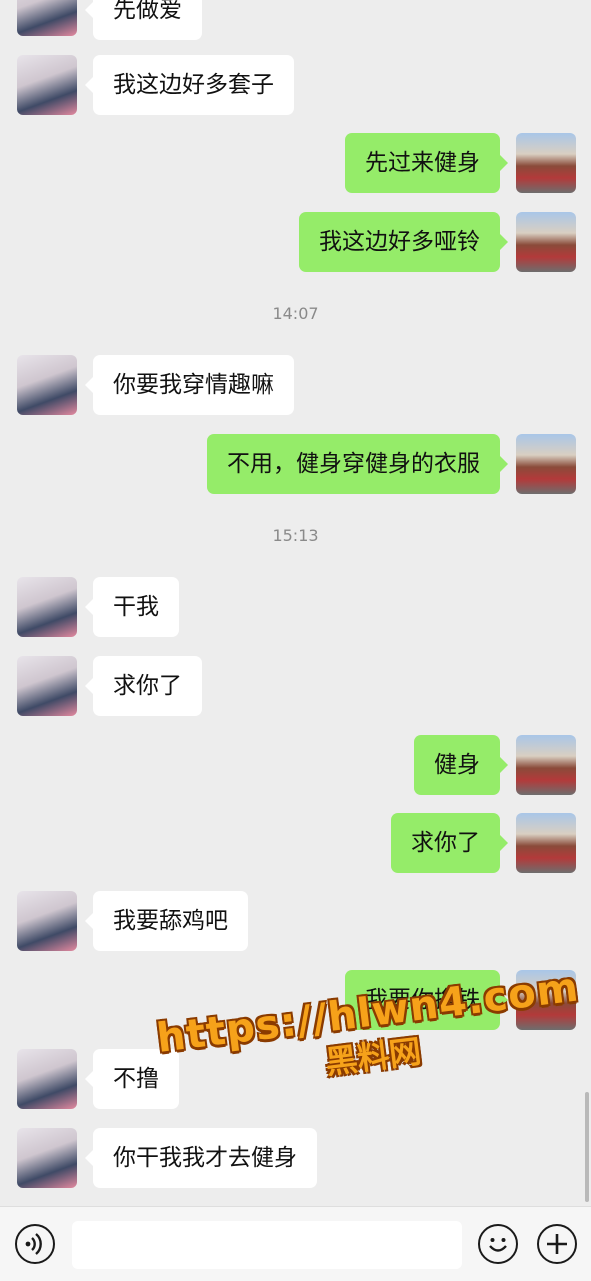  What do you see at coordinates (267, 1245) in the screenshot?
I see `message-input` at bounding box center [267, 1245].